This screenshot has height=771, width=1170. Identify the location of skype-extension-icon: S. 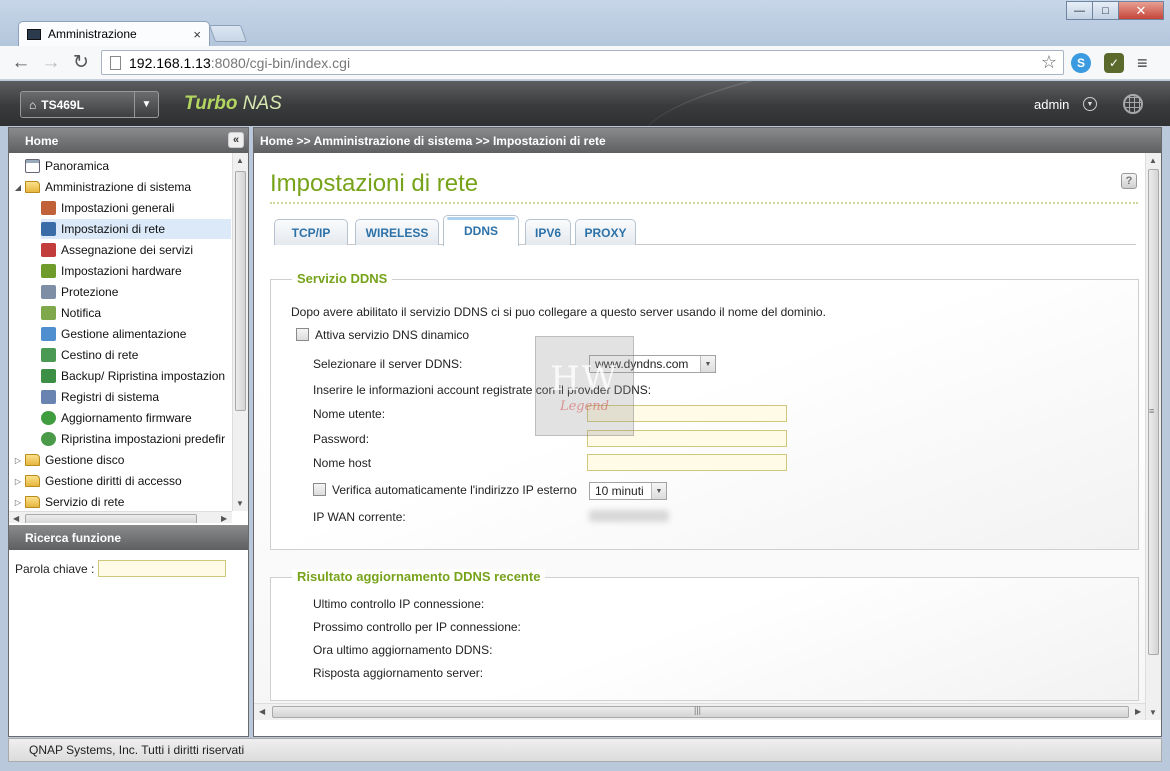
(1081, 63).